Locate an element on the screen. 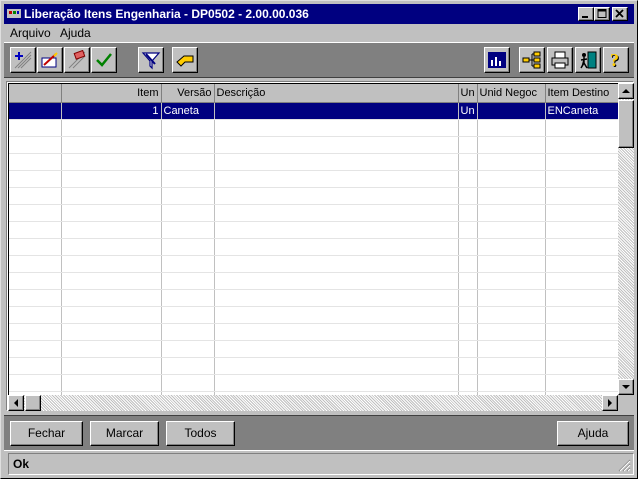 Image resolution: width=638 pixels, height=479 pixels. fechar-button: Fechar is located at coordinates (46, 433).